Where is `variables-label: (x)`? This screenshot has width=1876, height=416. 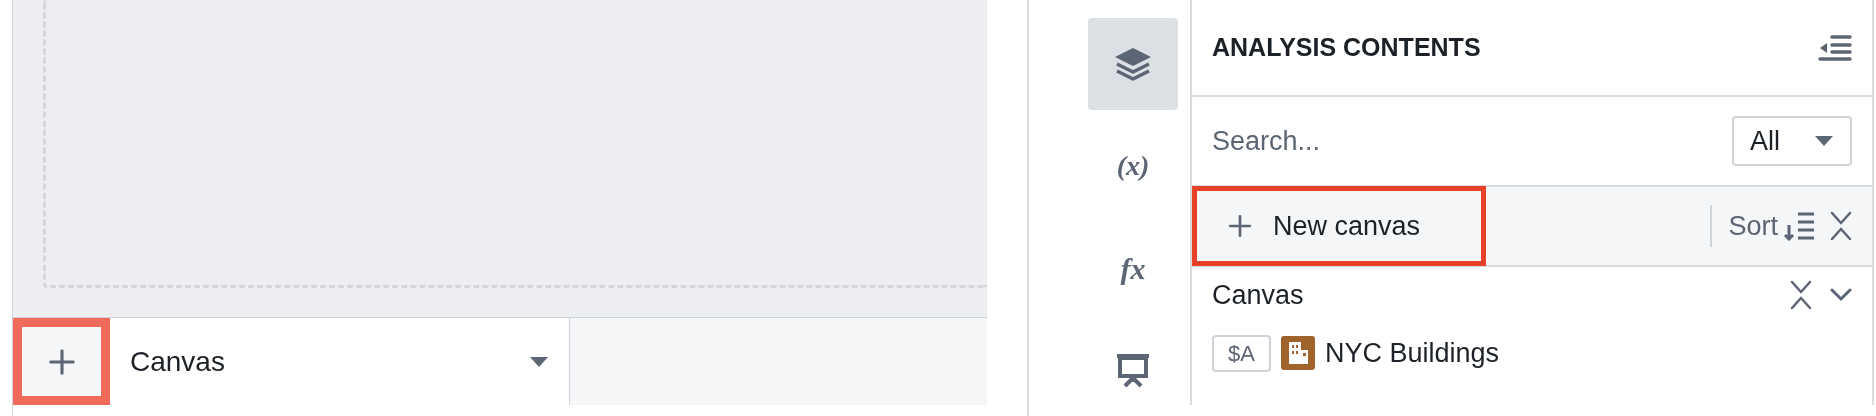
variables-label: (x) is located at coordinates (1133, 166).